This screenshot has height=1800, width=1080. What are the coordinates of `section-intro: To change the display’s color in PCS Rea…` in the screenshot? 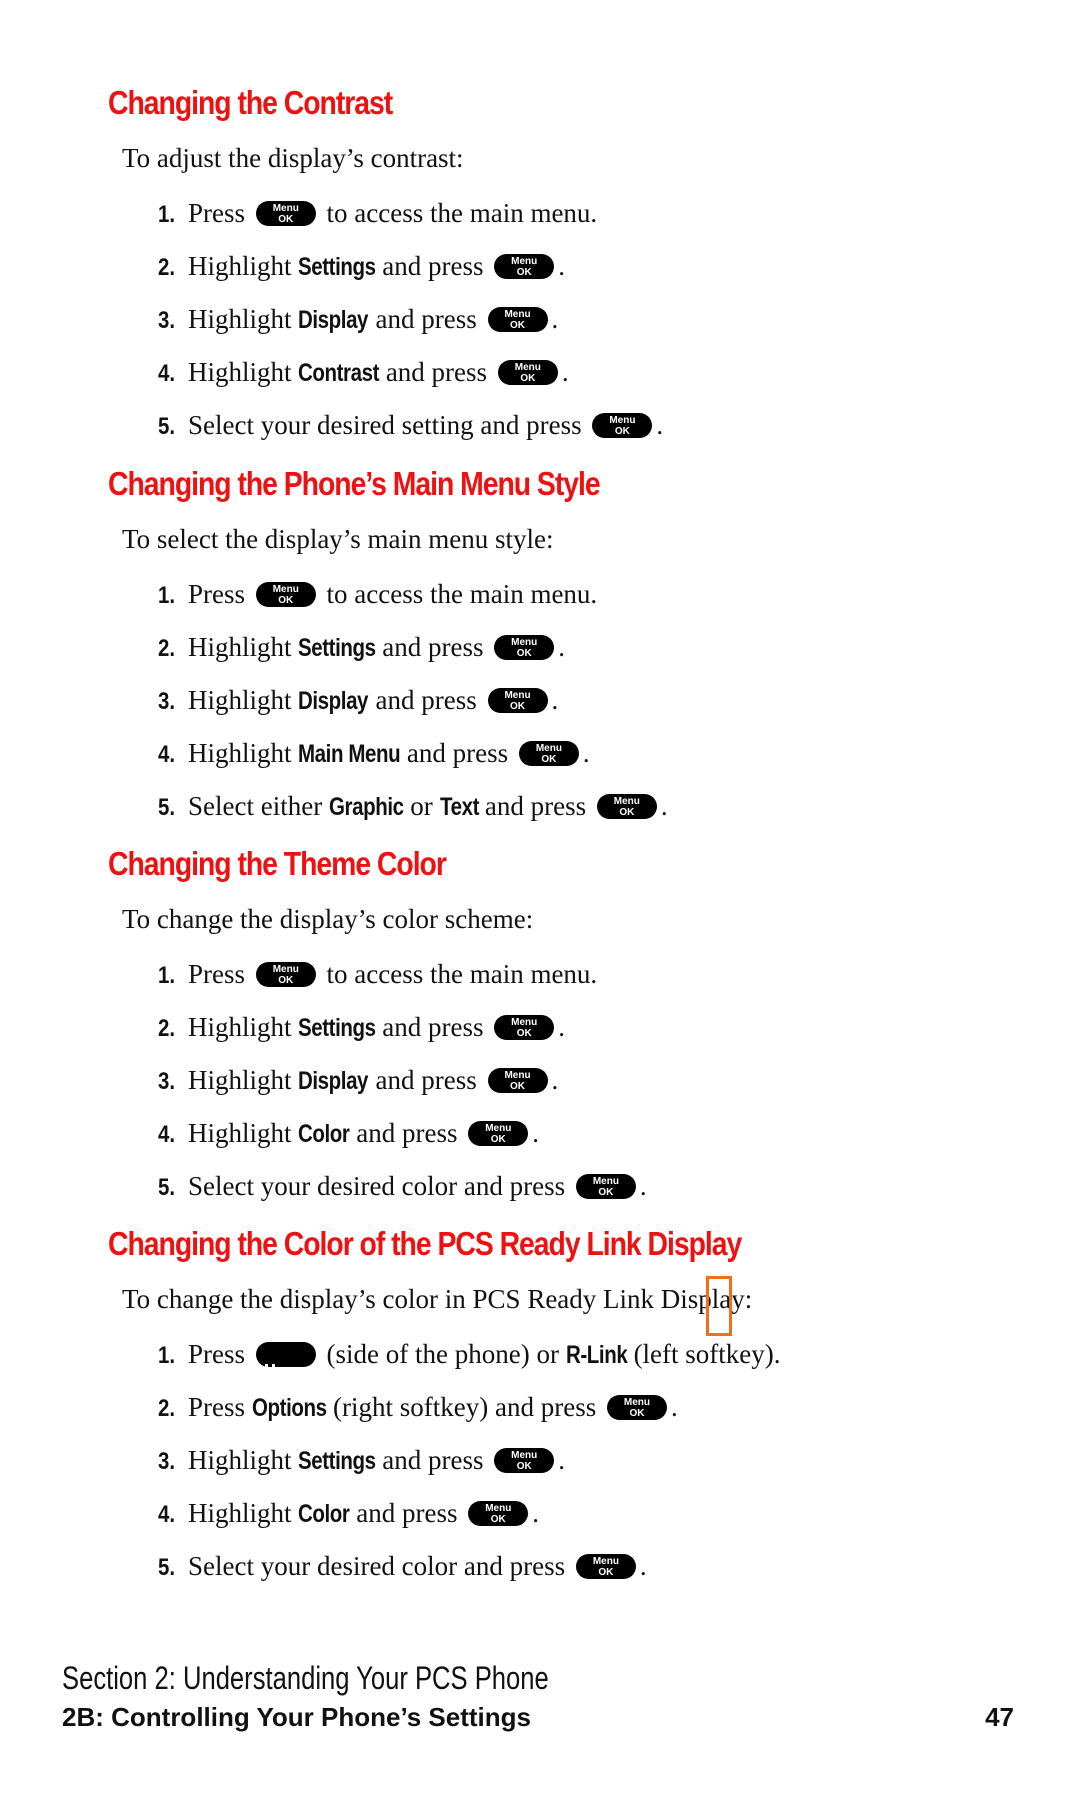 It's located at (437, 1299).